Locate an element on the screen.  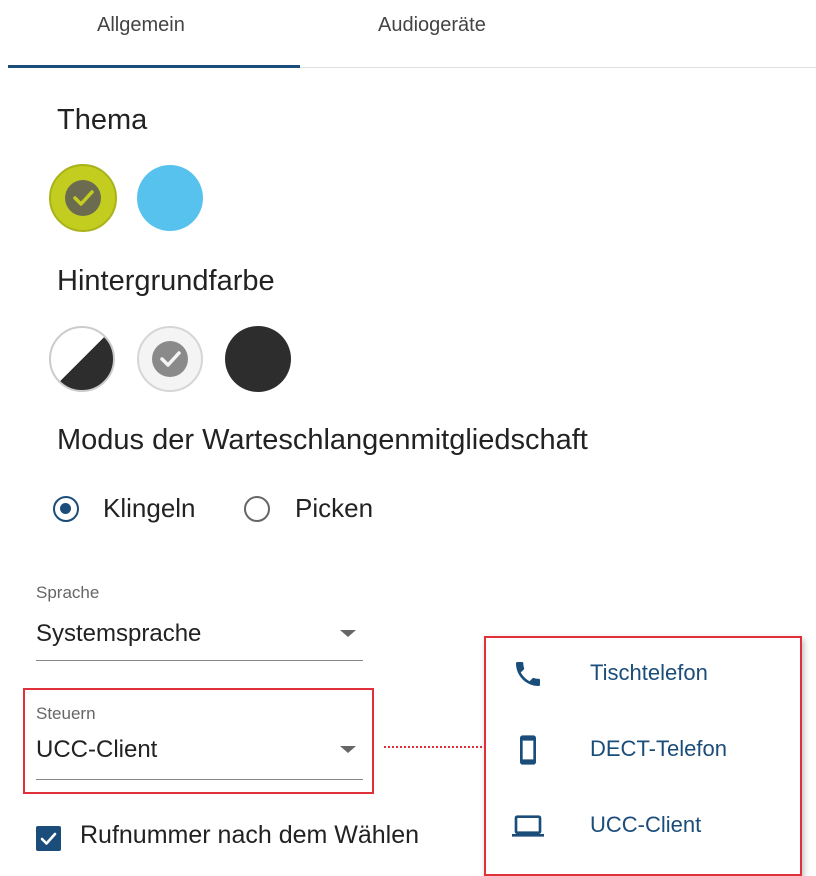
radio-dot is located at coordinates (65, 508).